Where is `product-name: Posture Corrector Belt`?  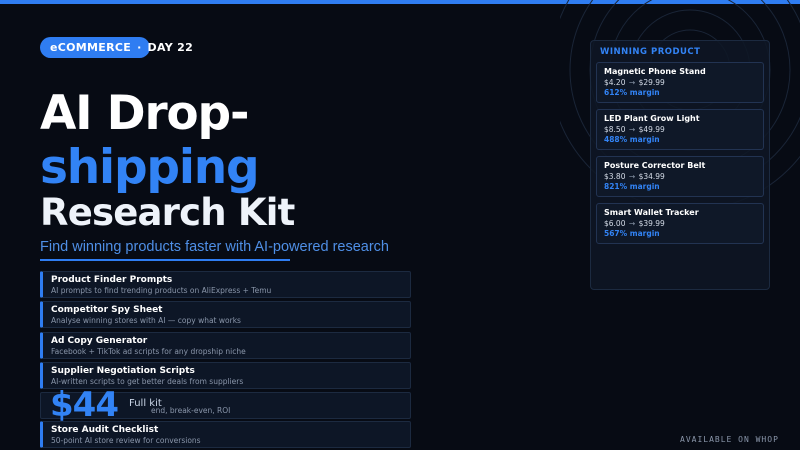
product-name: Posture Corrector Belt is located at coordinates (655, 165).